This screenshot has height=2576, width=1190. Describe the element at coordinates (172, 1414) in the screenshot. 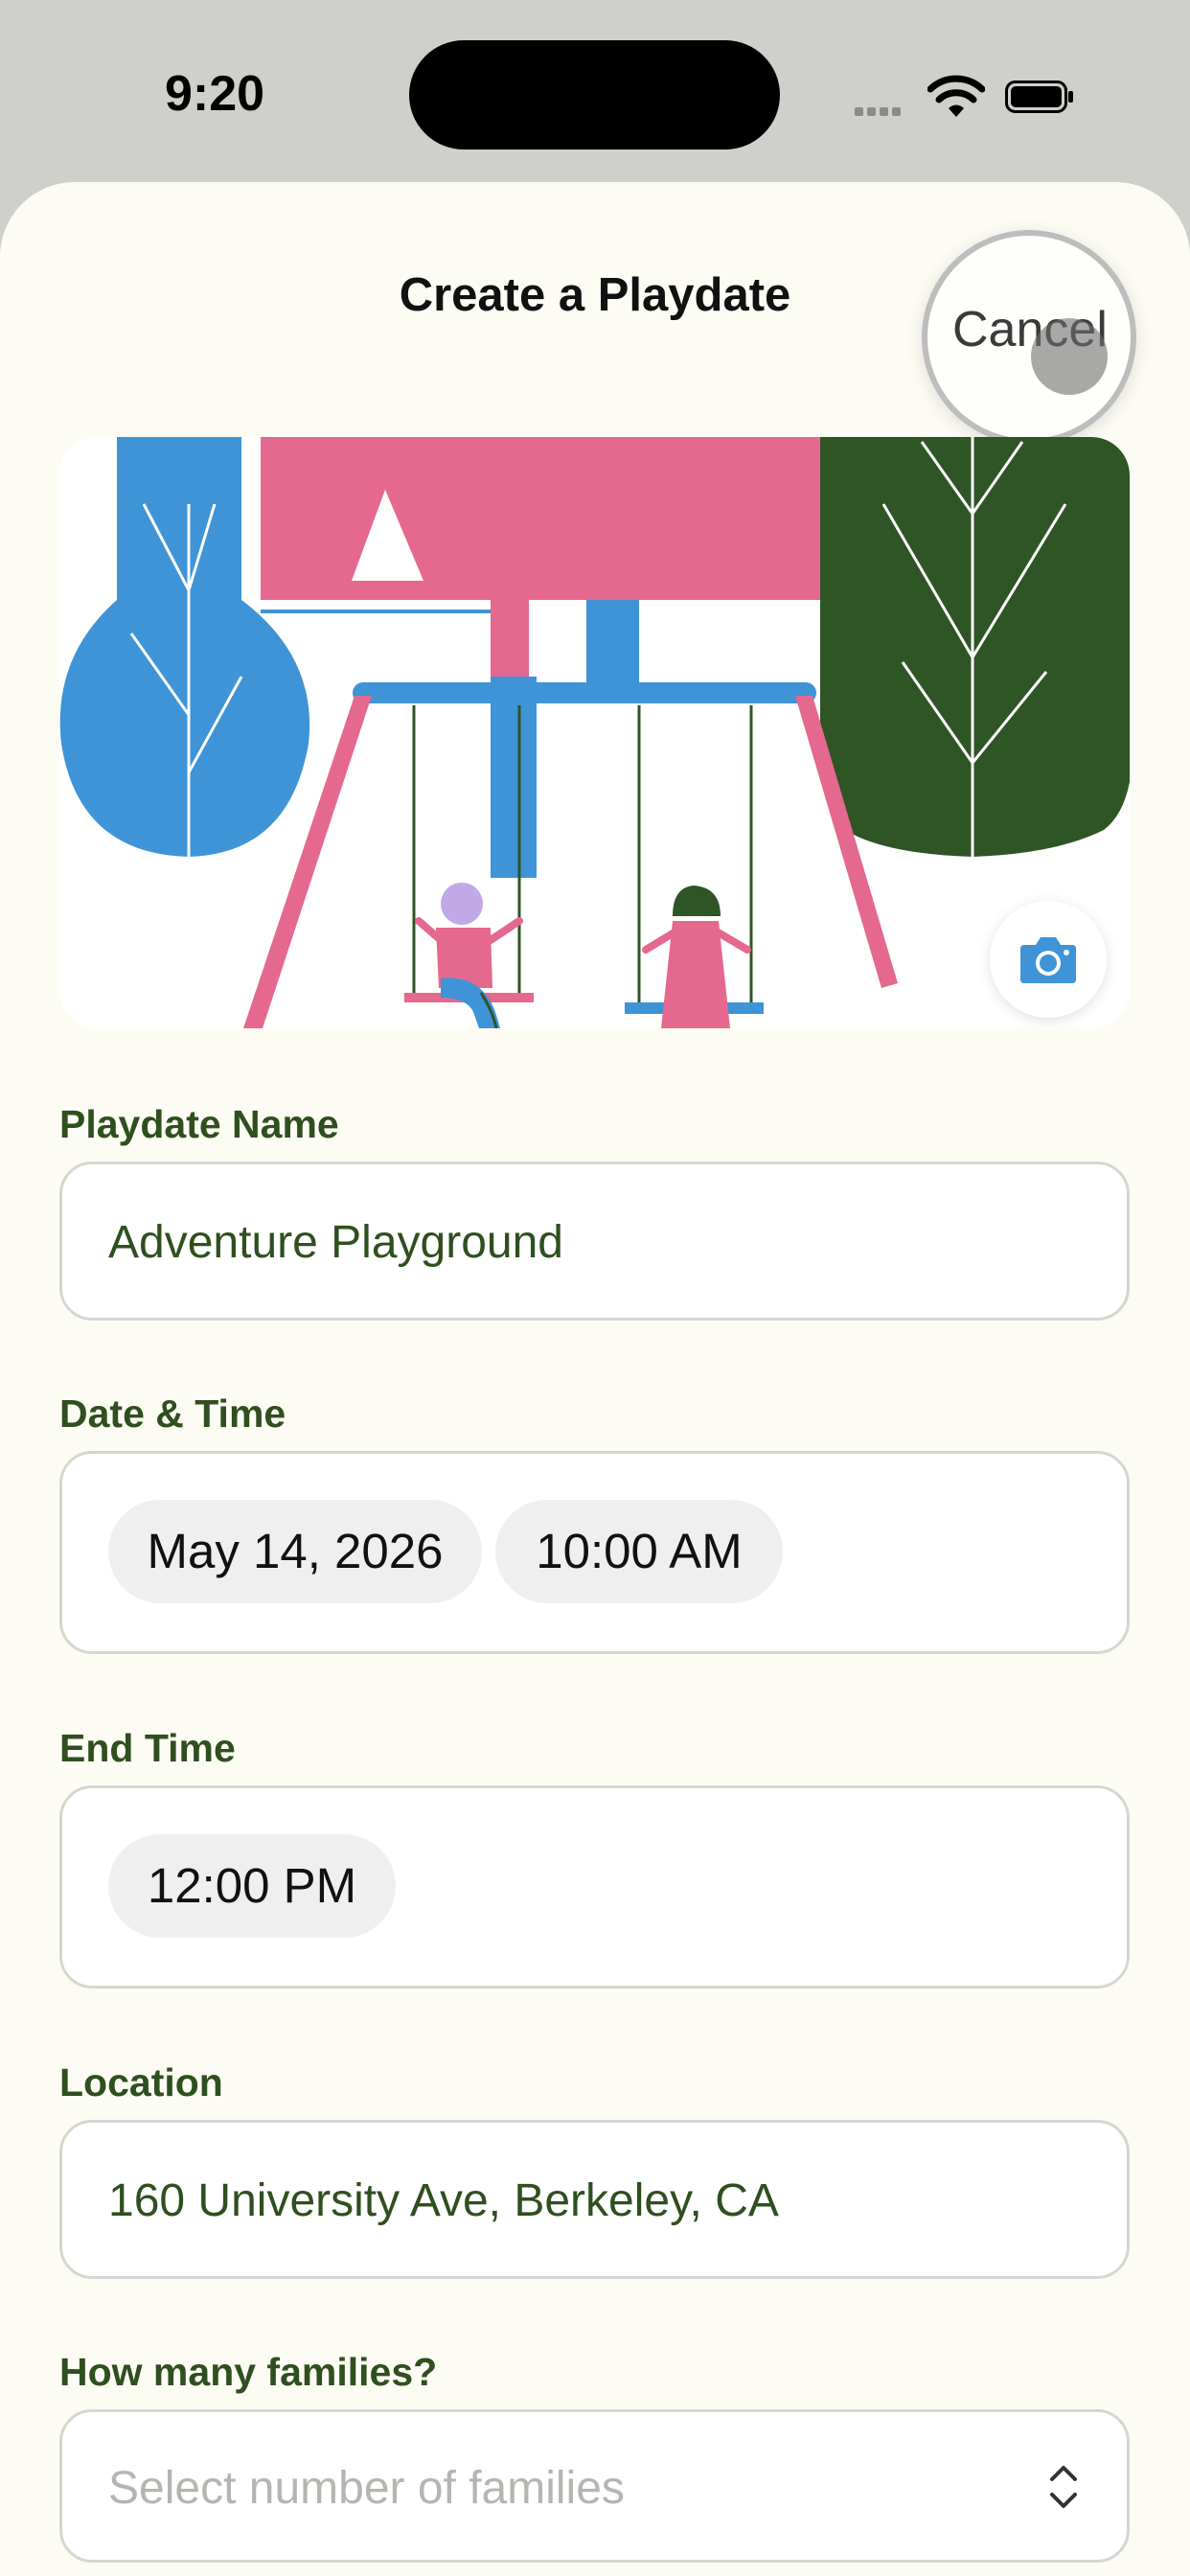

I see `date-time-label: Date & Time` at that location.